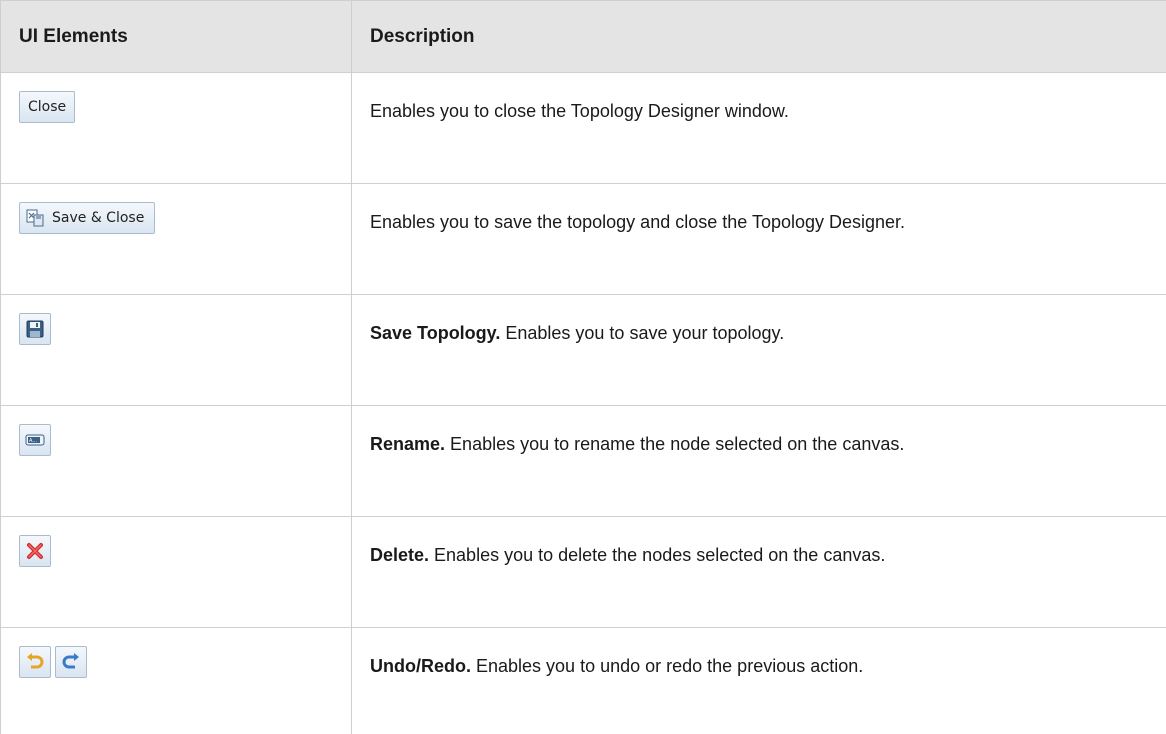 The height and width of the screenshot is (734, 1166). I want to click on save-and-close-button: Save & Close, so click(87, 218).